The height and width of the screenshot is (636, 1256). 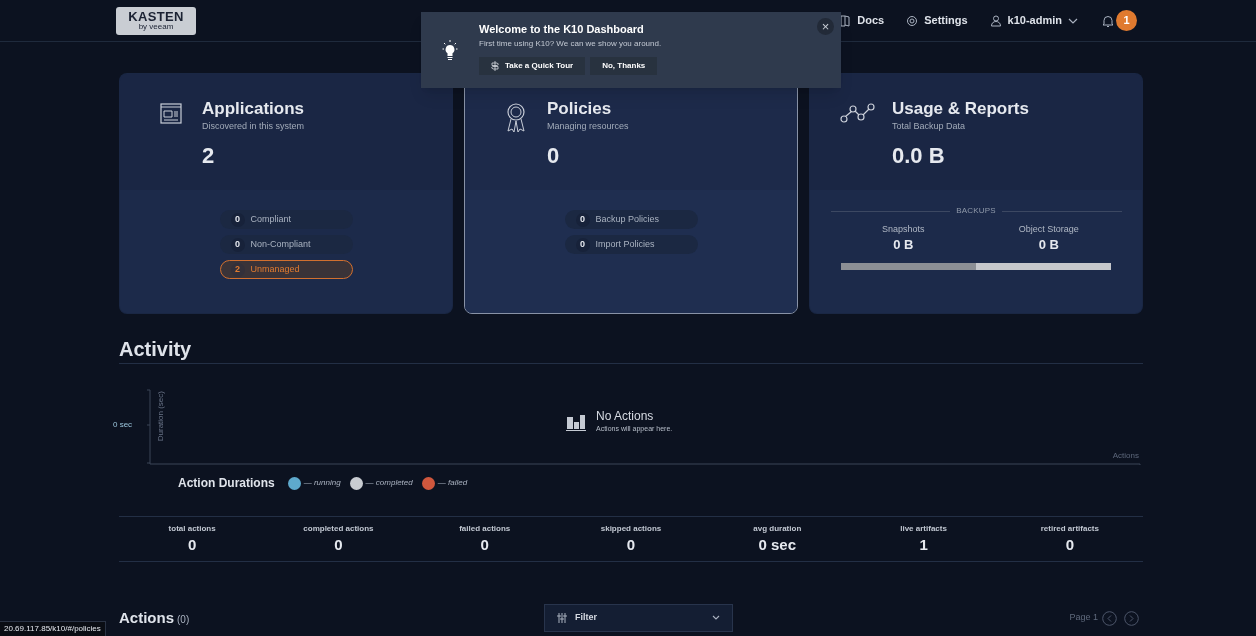 What do you see at coordinates (338, 529) in the screenshot?
I see `stat-label: completed actions` at bounding box center [338, 529].